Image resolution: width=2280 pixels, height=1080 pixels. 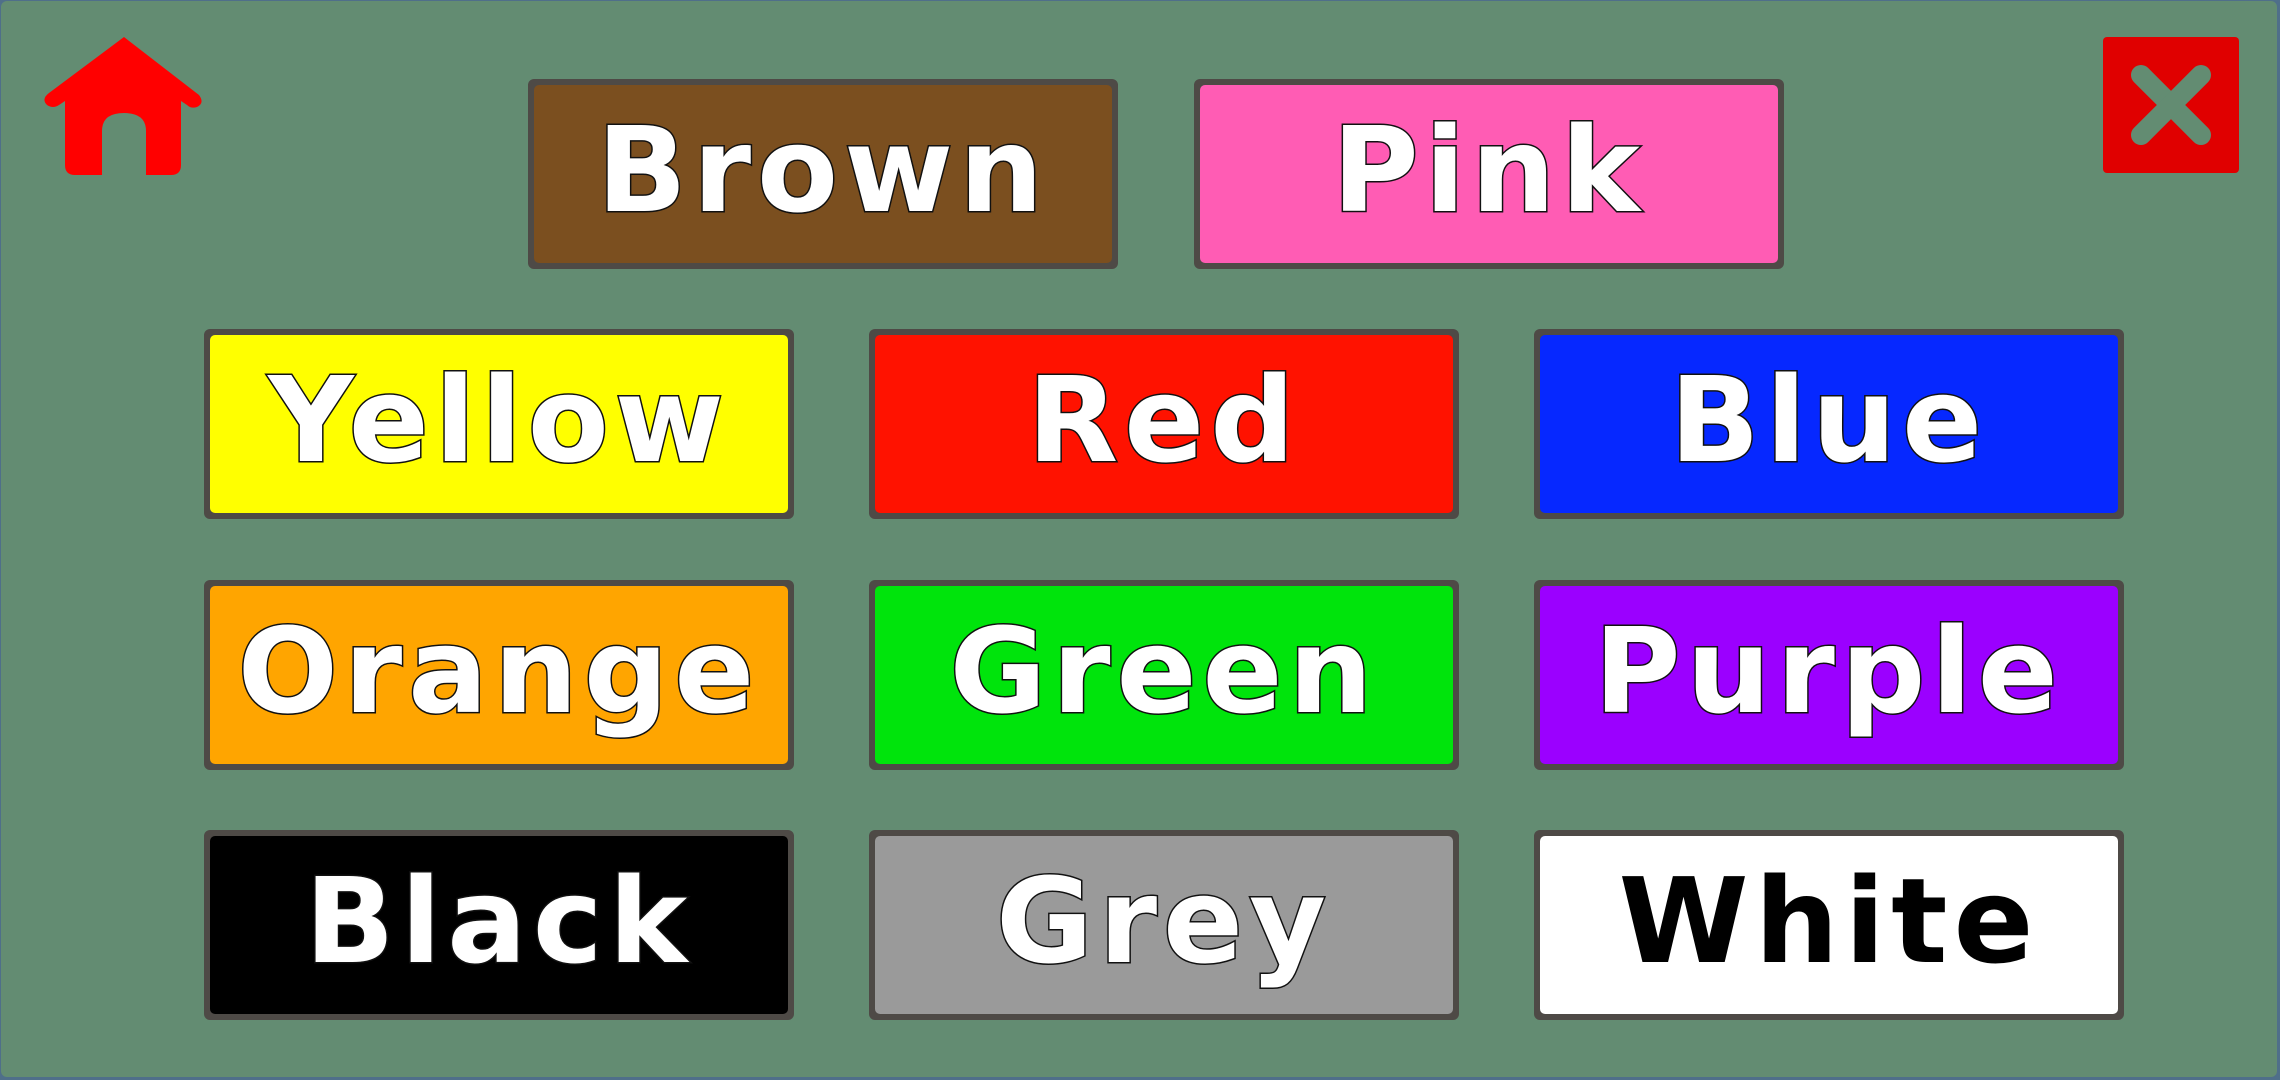 I want to click on color-swatch: Red, so click(x=1164, y=424).